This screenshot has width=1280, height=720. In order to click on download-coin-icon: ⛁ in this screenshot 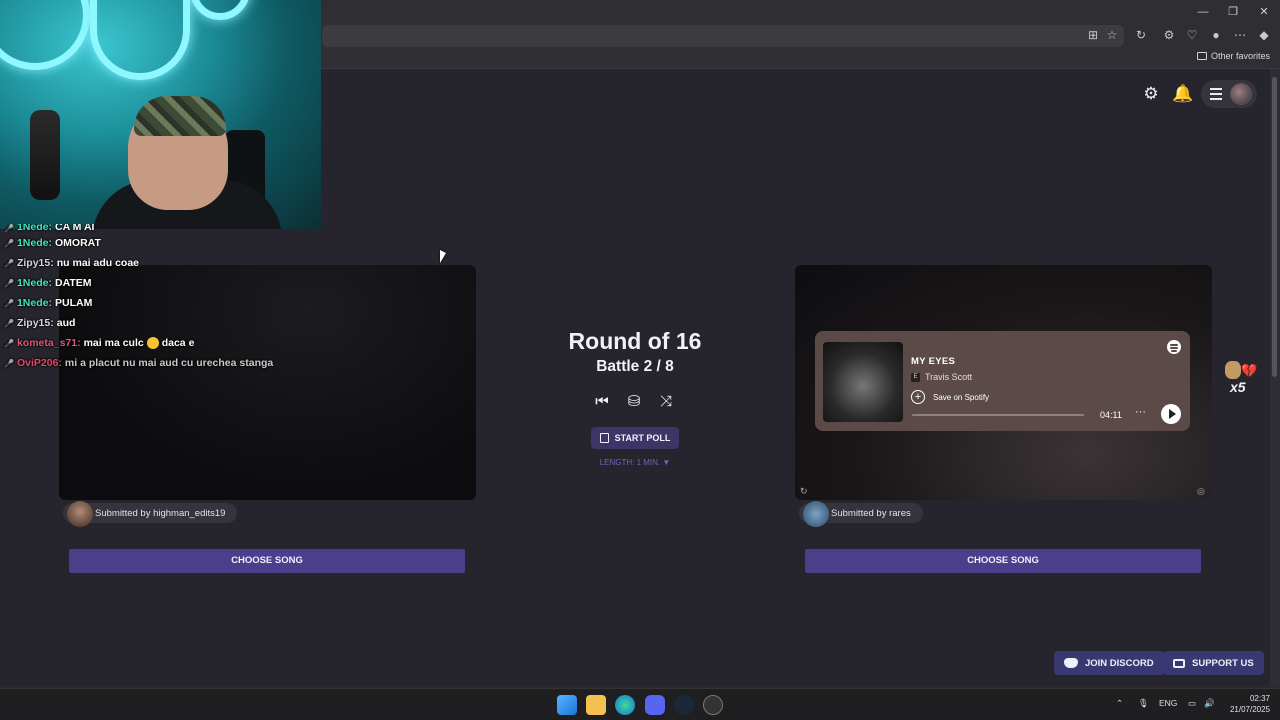, I will do `click(634, 402)`.